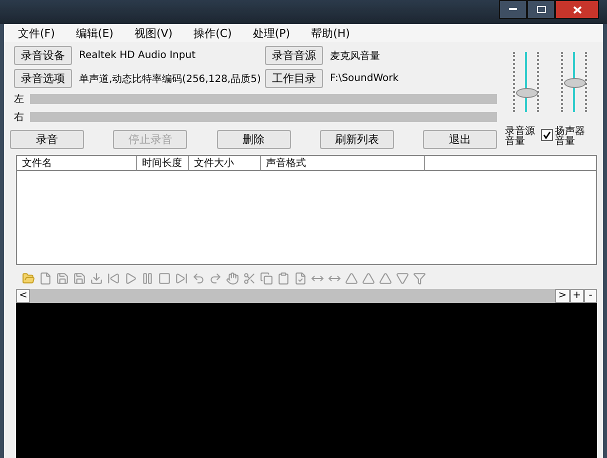 The width and height of the screenshot is (607, 458). I want to click on settings-button: 工作目录, so click(294, 78).